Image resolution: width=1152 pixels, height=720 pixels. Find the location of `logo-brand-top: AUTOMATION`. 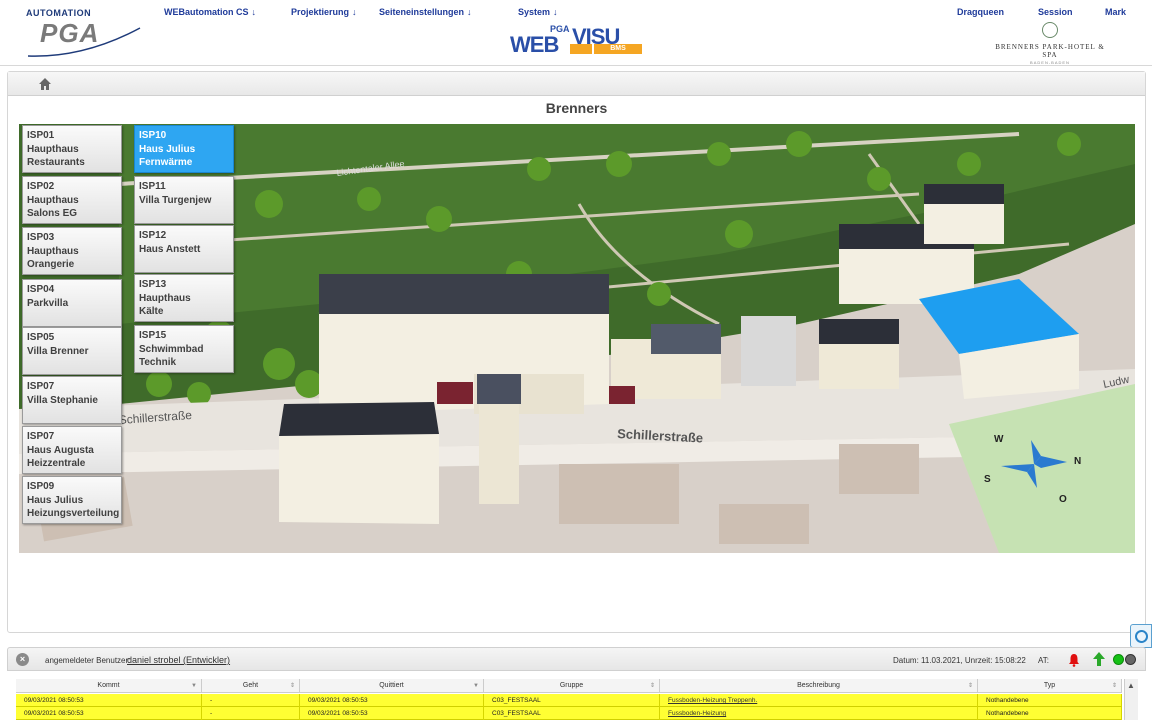

logo-brand-top: AUTOMATION is located at coordinates (59, 13).